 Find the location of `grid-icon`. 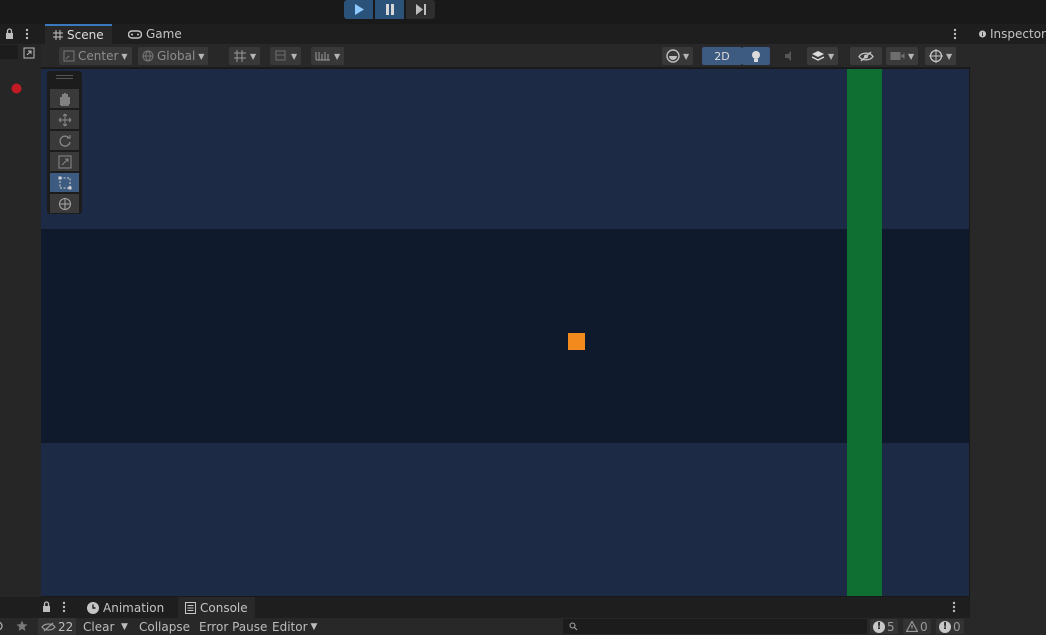

grid-icon is located at coordinates (58, 35).